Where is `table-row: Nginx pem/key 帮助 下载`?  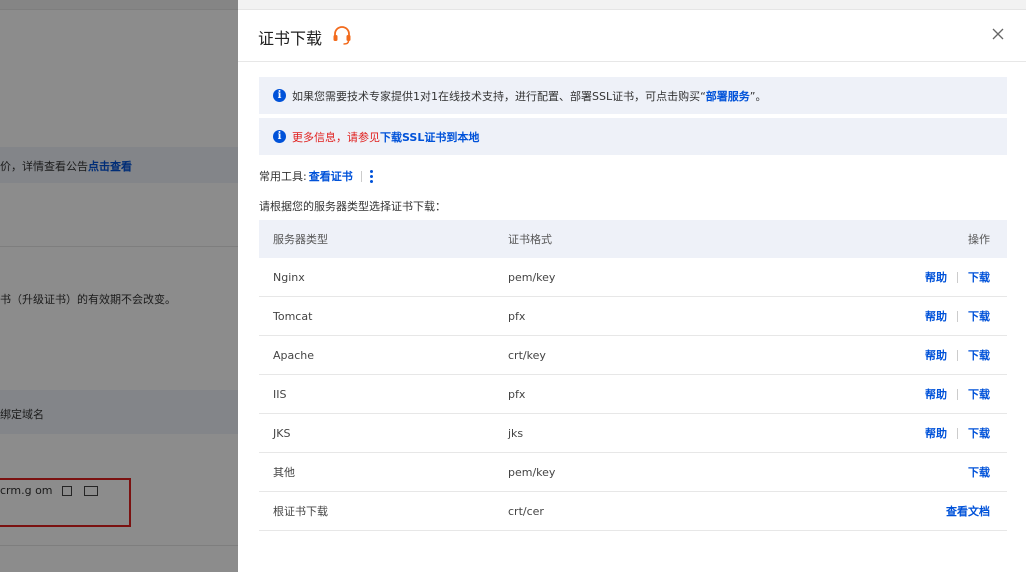 table-row: Nginx pem/key 帮助 下载 is located at coordinates (633, 277).